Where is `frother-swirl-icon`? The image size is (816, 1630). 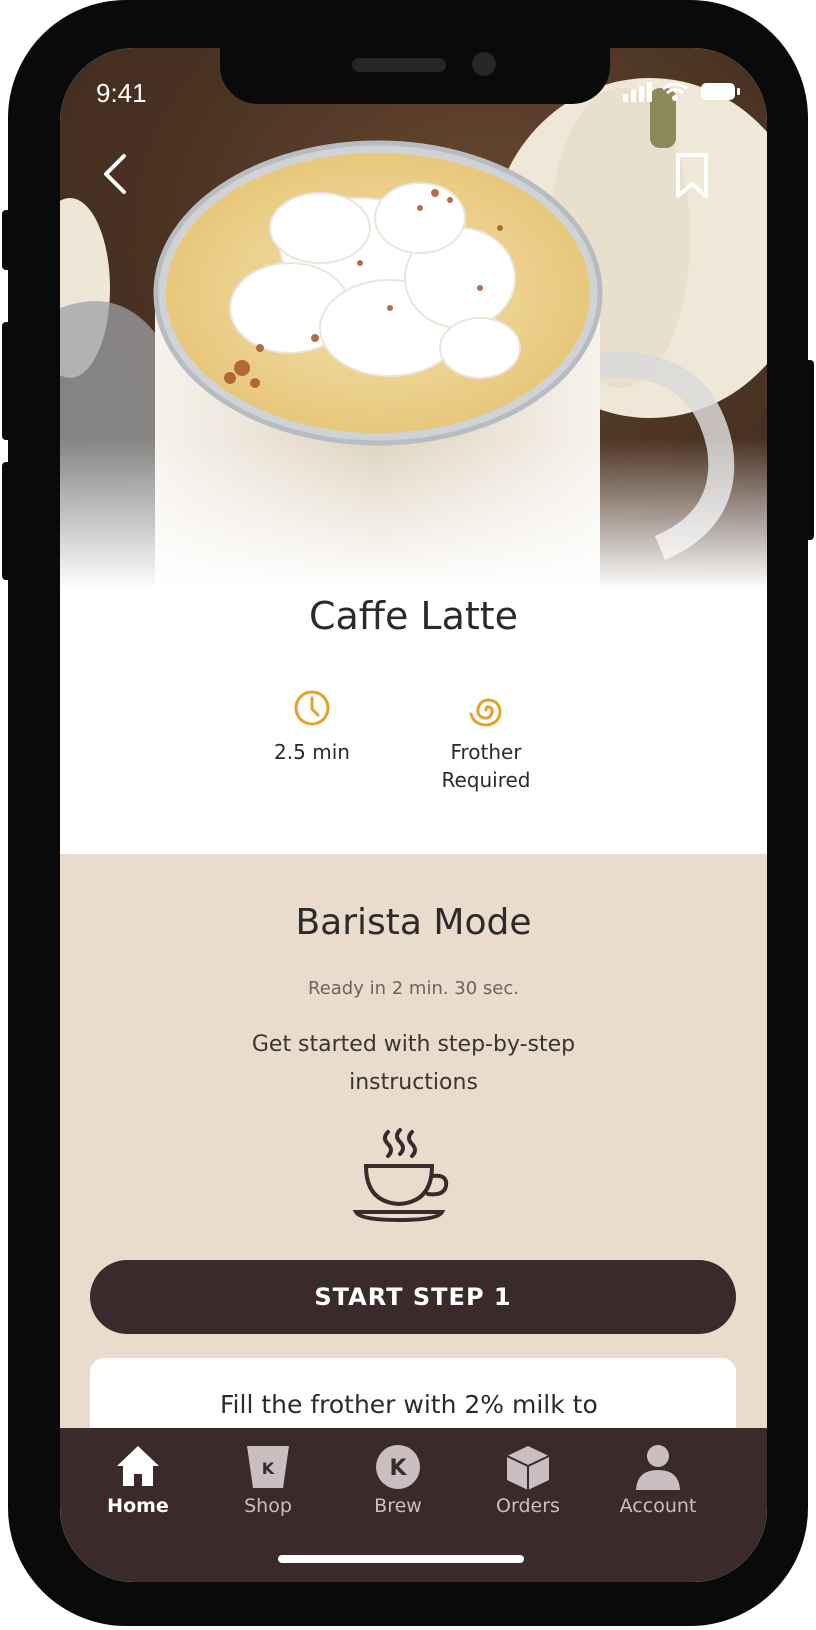 frother-swirl-icon is located at coordinates (486, 709).